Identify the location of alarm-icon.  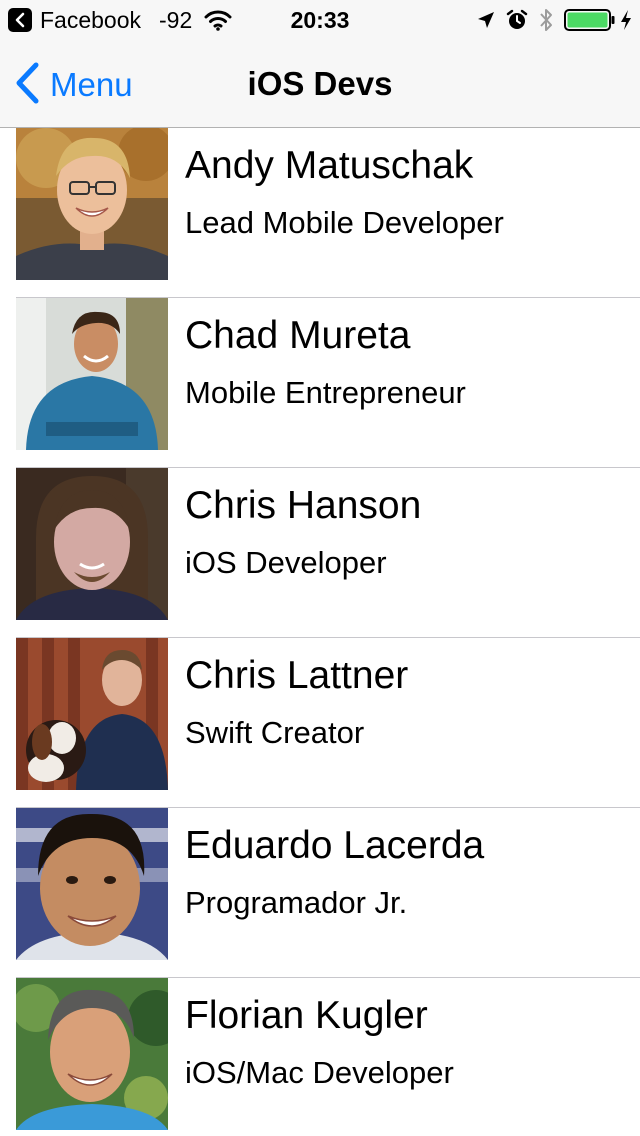
(517, 20).